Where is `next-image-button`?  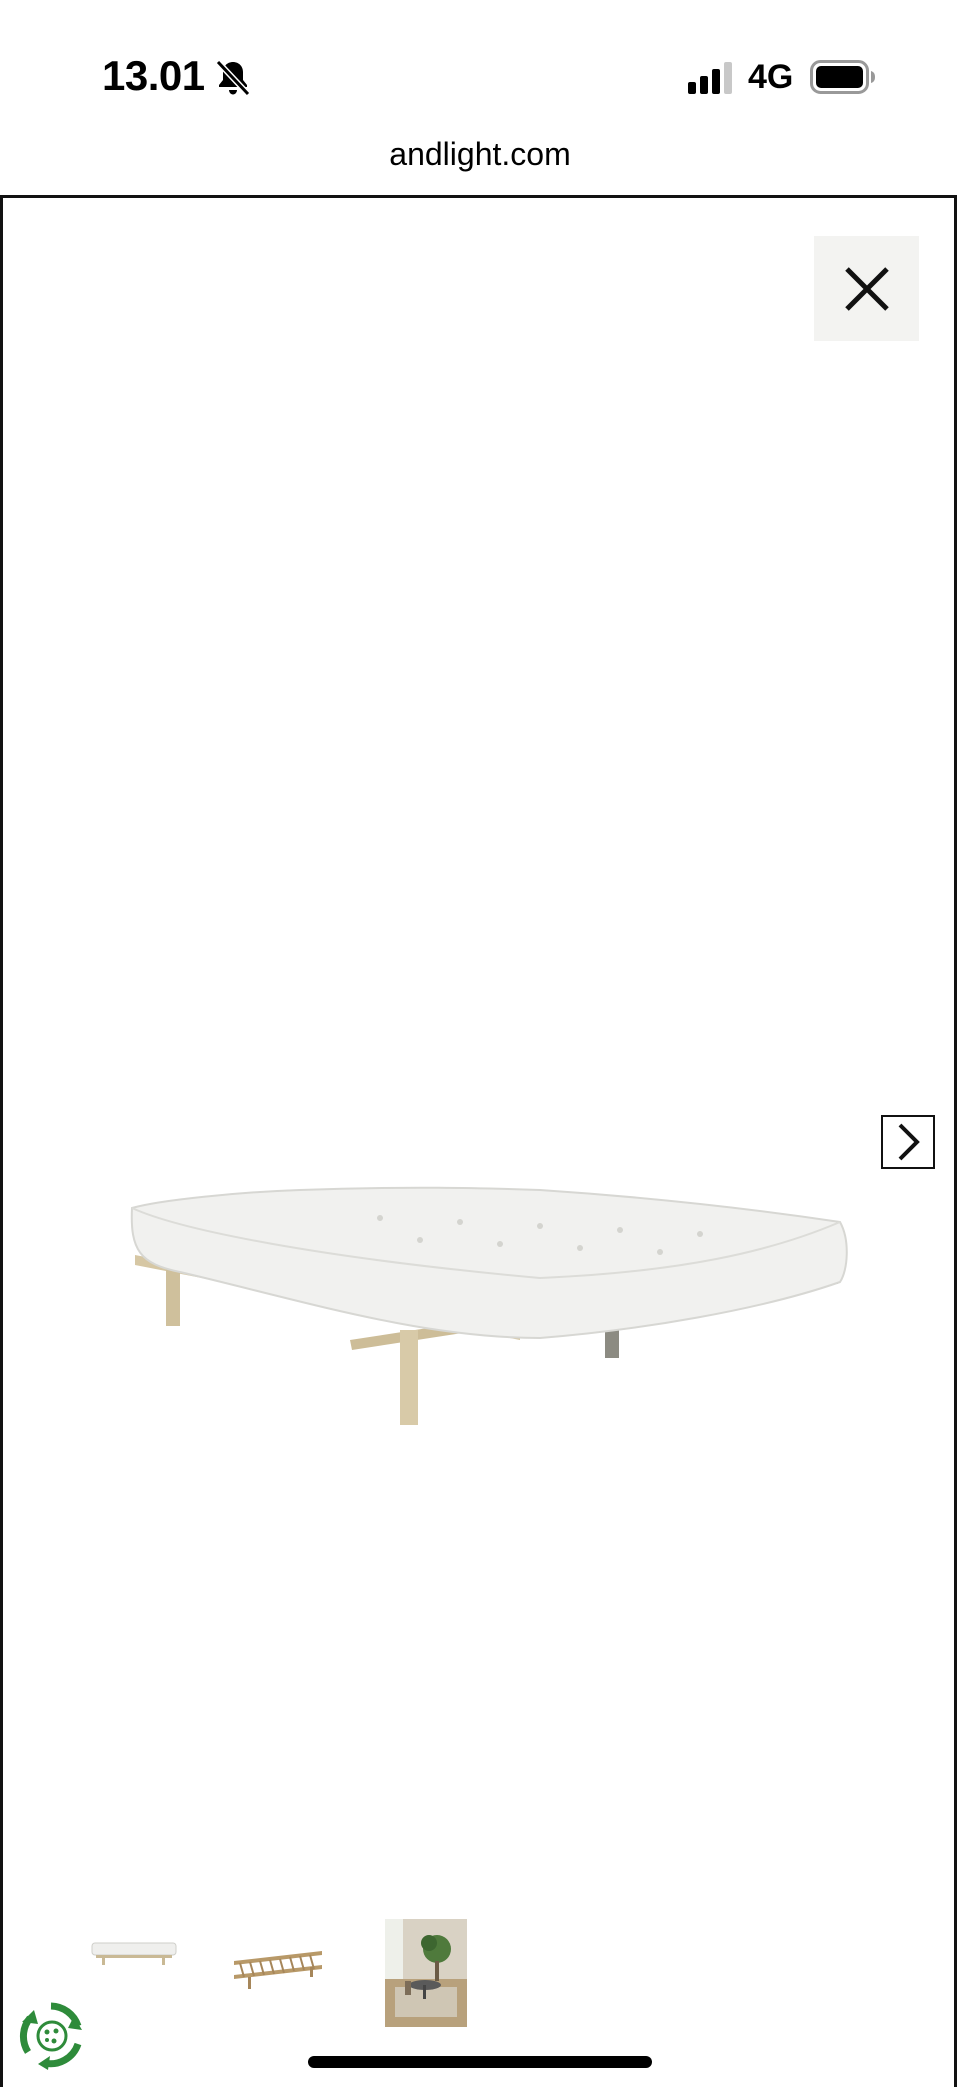 next-image-button is located at coordinates (908, 1142).